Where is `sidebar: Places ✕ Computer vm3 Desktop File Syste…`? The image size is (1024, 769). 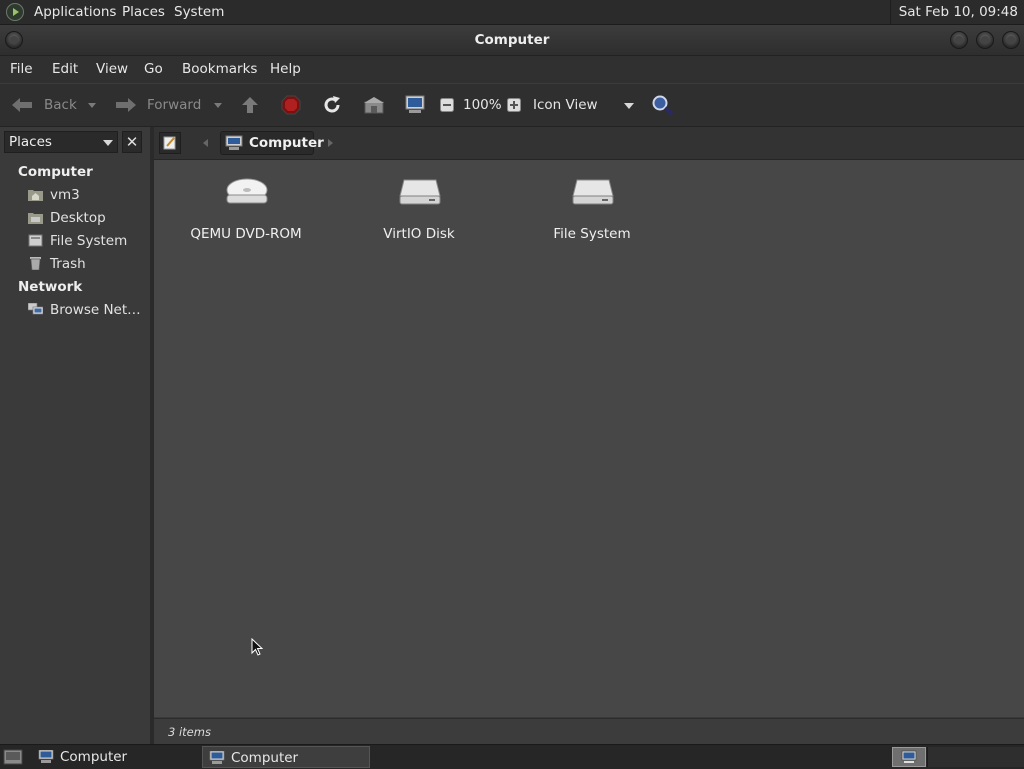
sidebar: Places ✕ Computer vm3 Desktop File Syste… is located at coordinates (77, 435).